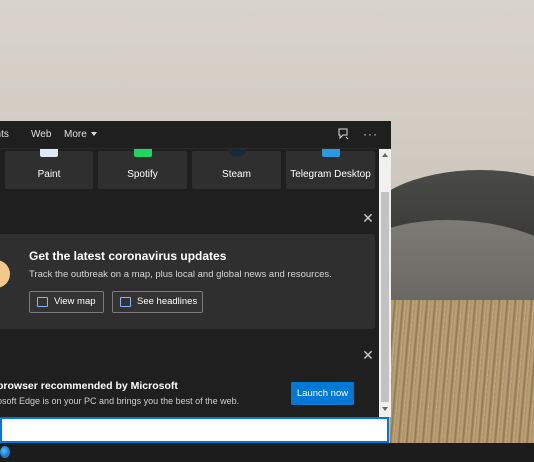 The height and width of the screenshot is (462, 534). I want to click on app-tile-steam: Steam, so click(236, 169).